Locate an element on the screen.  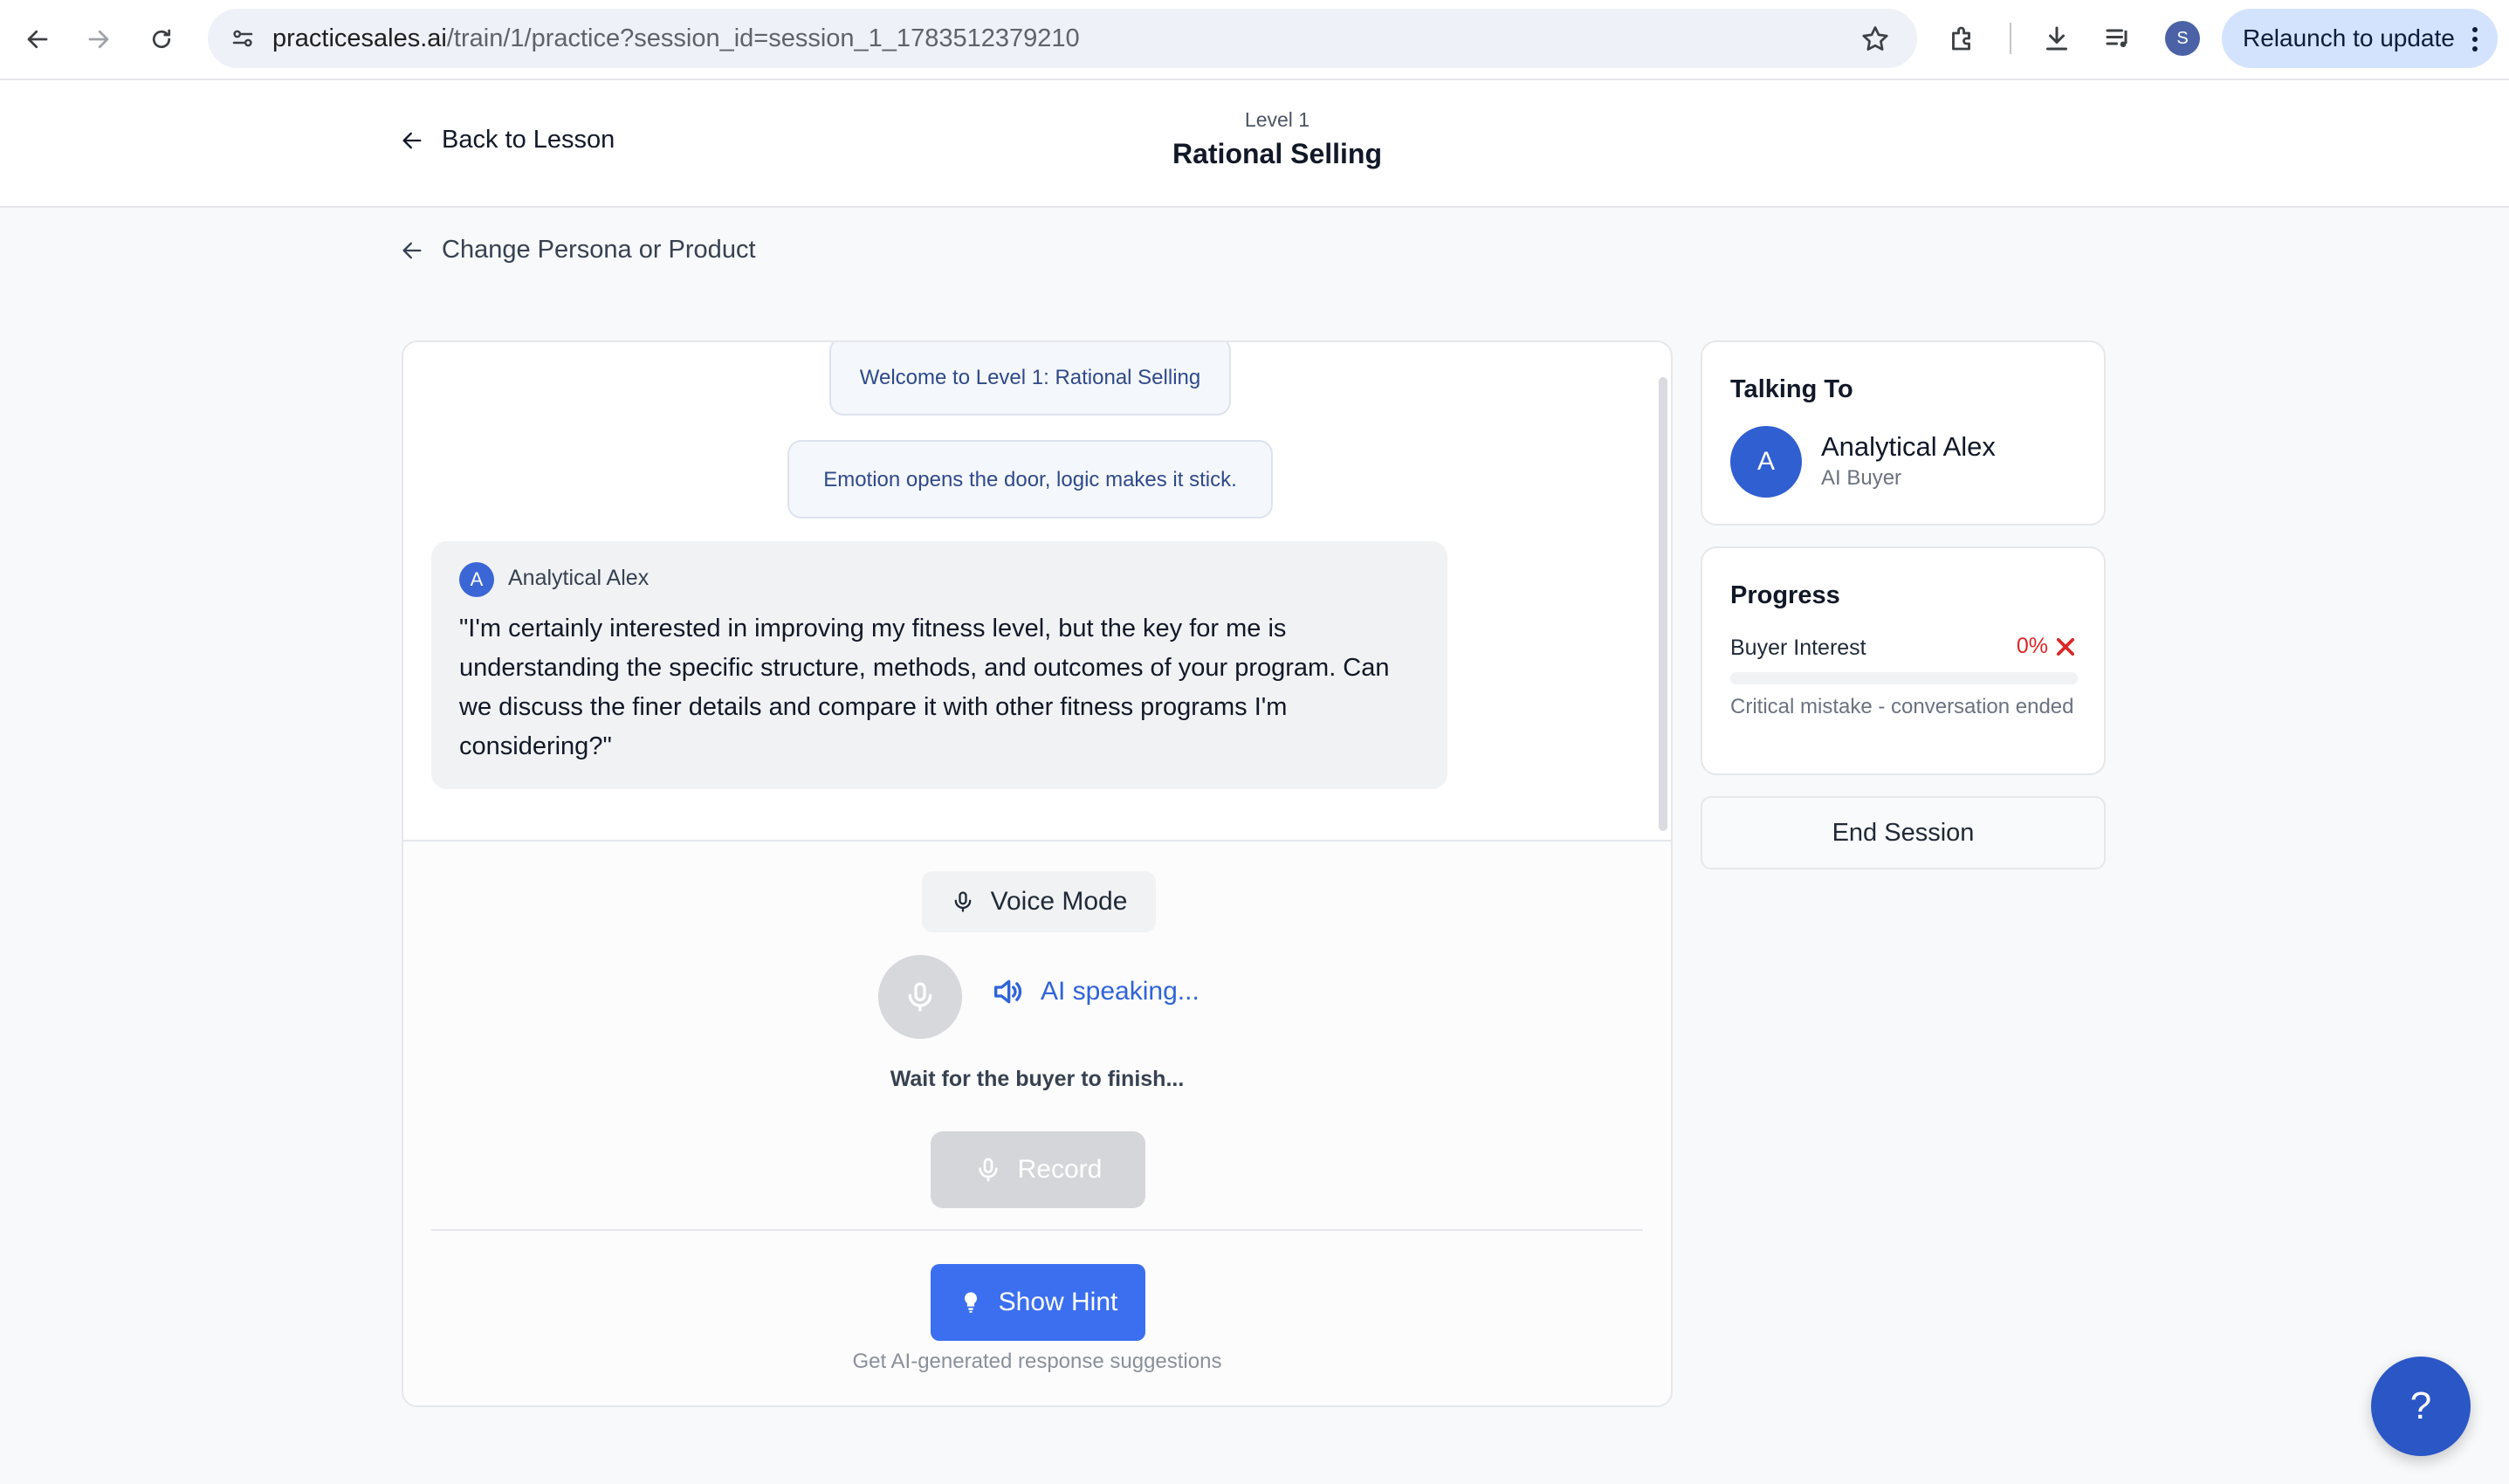
extensions-icon is located at coordinates (1963, 39).